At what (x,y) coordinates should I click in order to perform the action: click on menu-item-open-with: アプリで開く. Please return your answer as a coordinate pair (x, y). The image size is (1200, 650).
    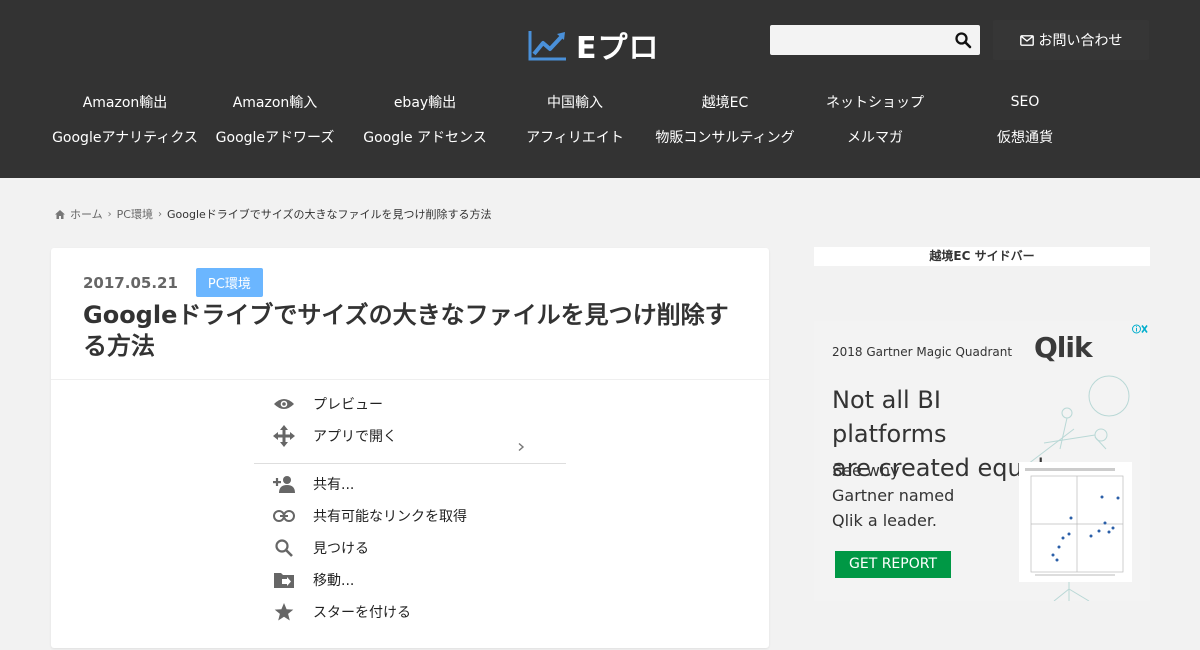
    Looking at the image, I should click on (333, 436).